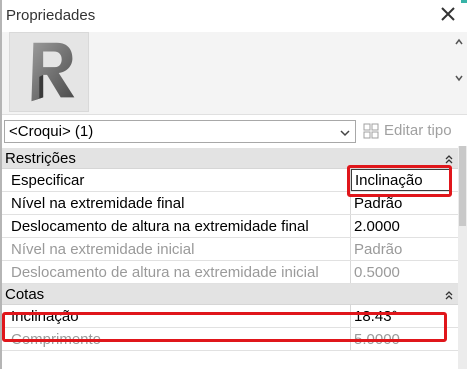  I want to click on specify-dropdown: Inclinação, so click(401, 180).